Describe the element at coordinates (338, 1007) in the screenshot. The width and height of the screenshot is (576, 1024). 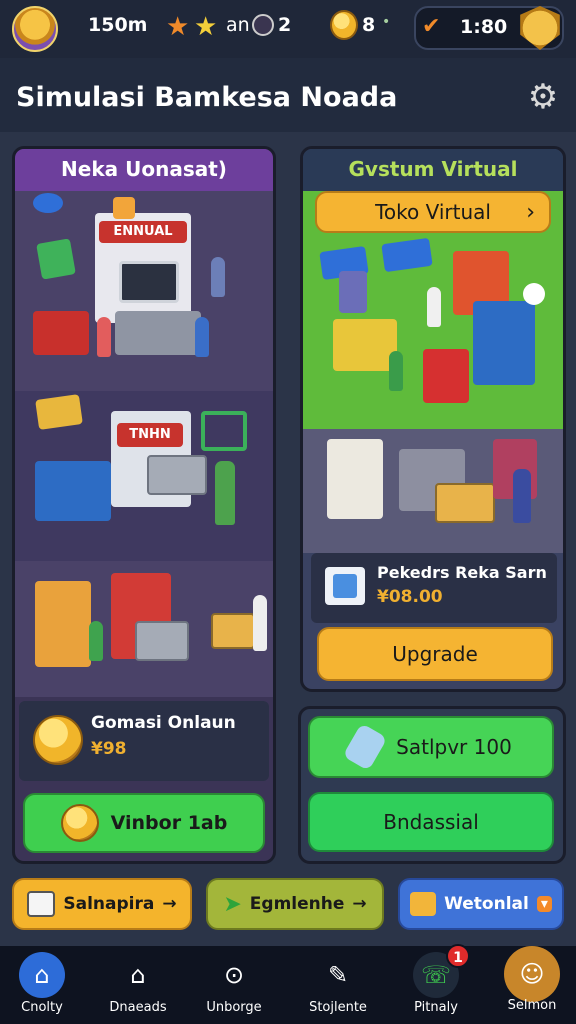
I see `nav-label: Stojlente` at that location.